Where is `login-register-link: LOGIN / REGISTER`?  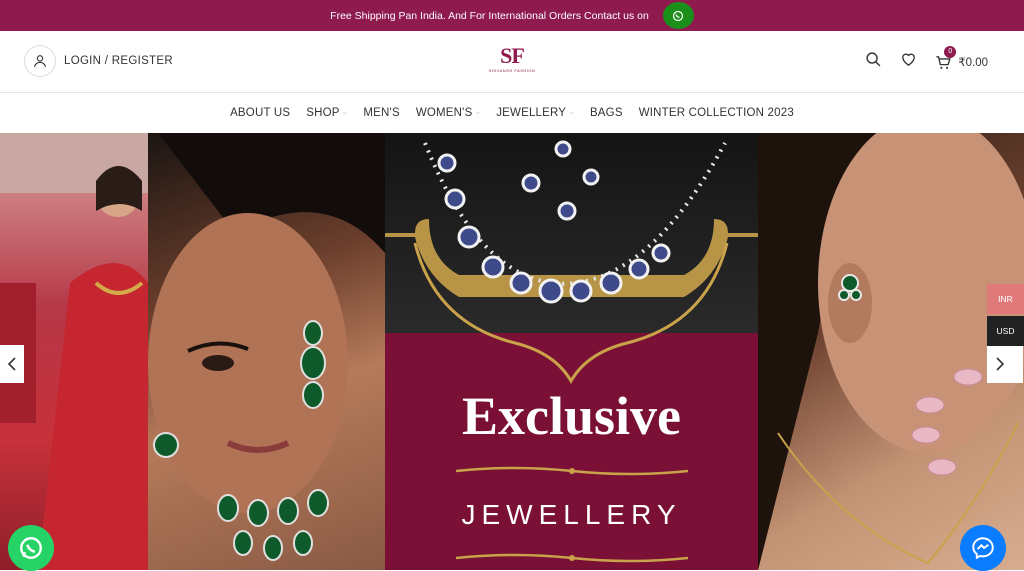
login-register-link: LOGIN / REGISTER is located at coordinates (98, 61).